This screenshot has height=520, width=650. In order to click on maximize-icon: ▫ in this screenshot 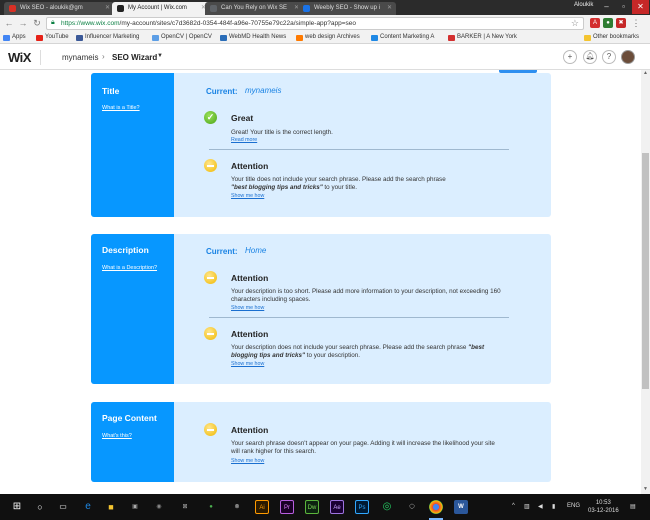, I will do `click(623, 7)`.